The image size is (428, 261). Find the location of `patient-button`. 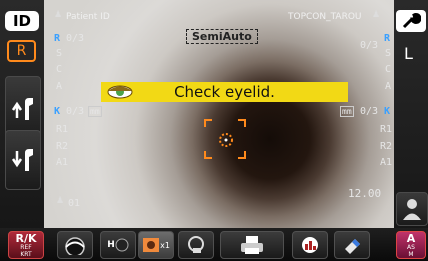

patient-button is located at coordinates (412, 209).